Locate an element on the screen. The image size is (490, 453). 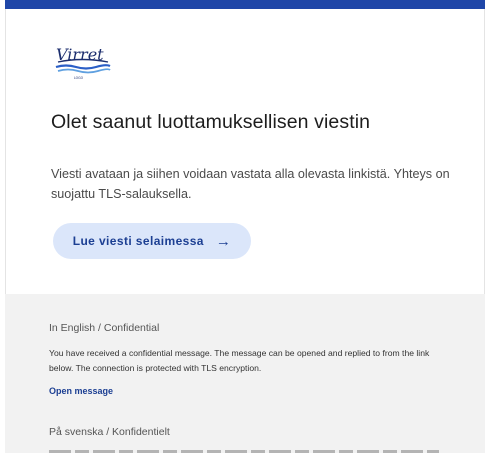
open-message-link: Open message is located at coordinates (81, 391).